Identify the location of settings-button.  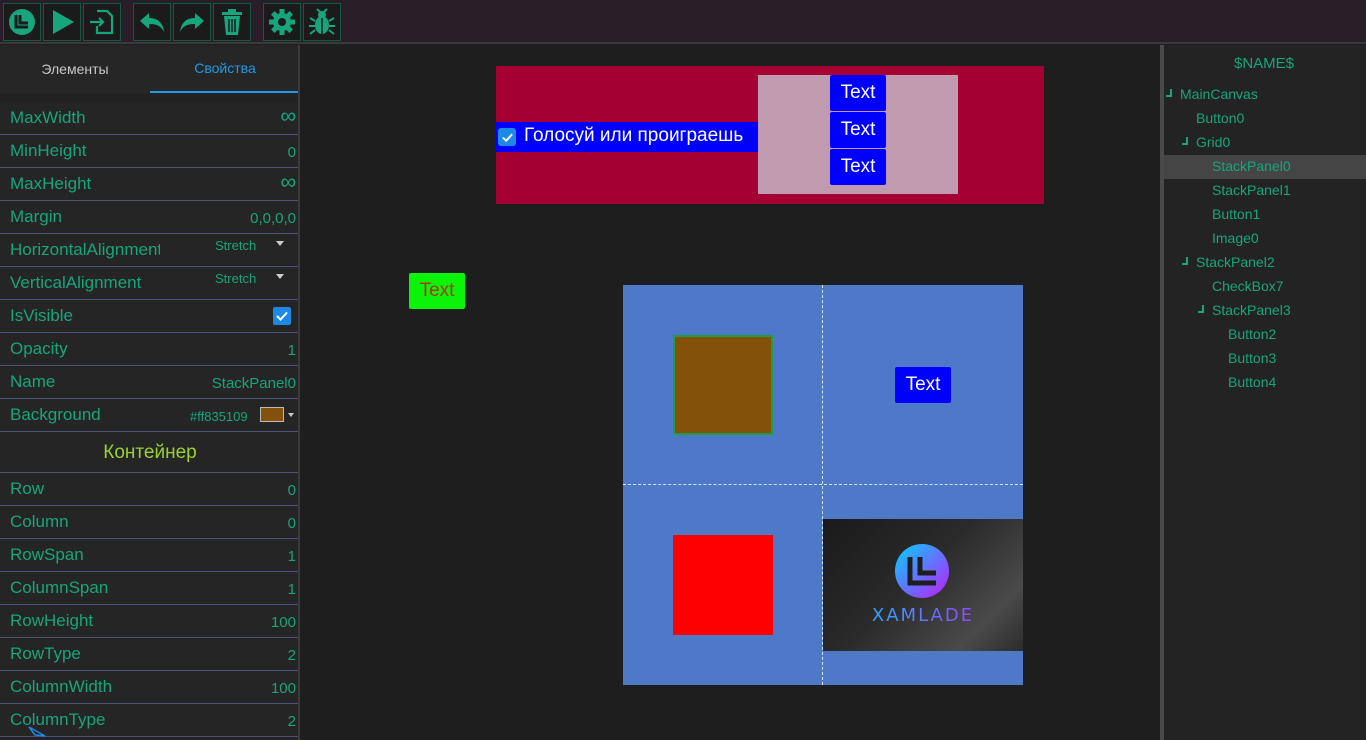
(282, 22).